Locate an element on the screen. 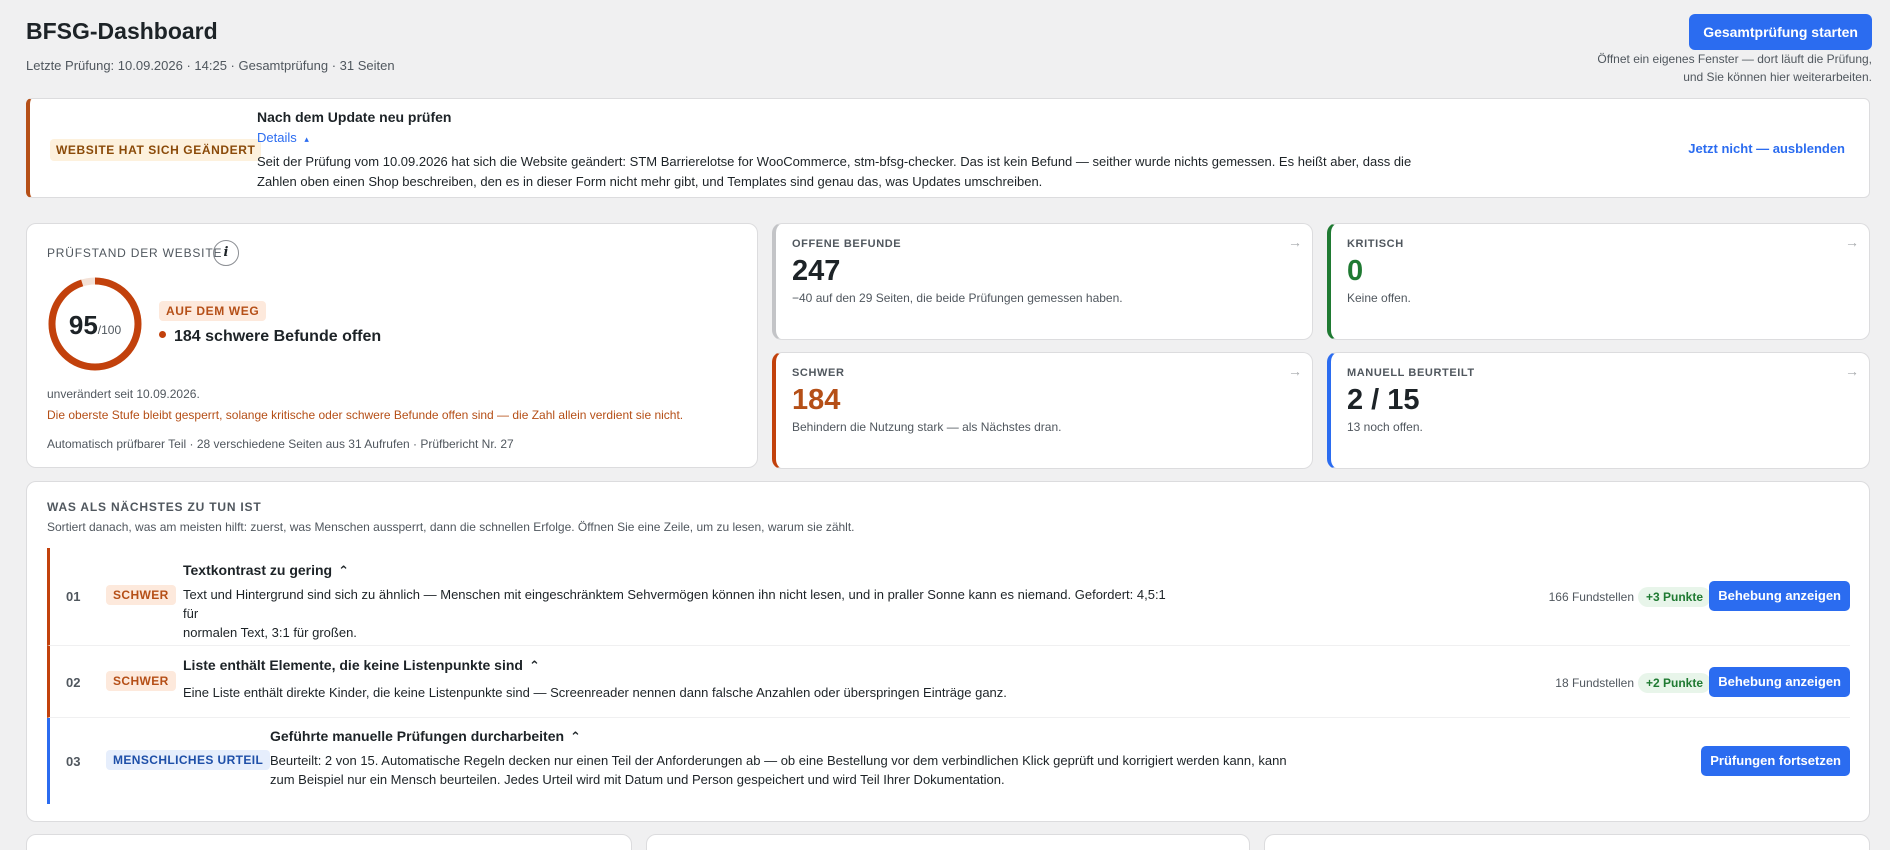 The height and width of the screenshot is (850, 1890). metric-label: MANUELL BEURTEILT is located at coordinates (1411, 373).